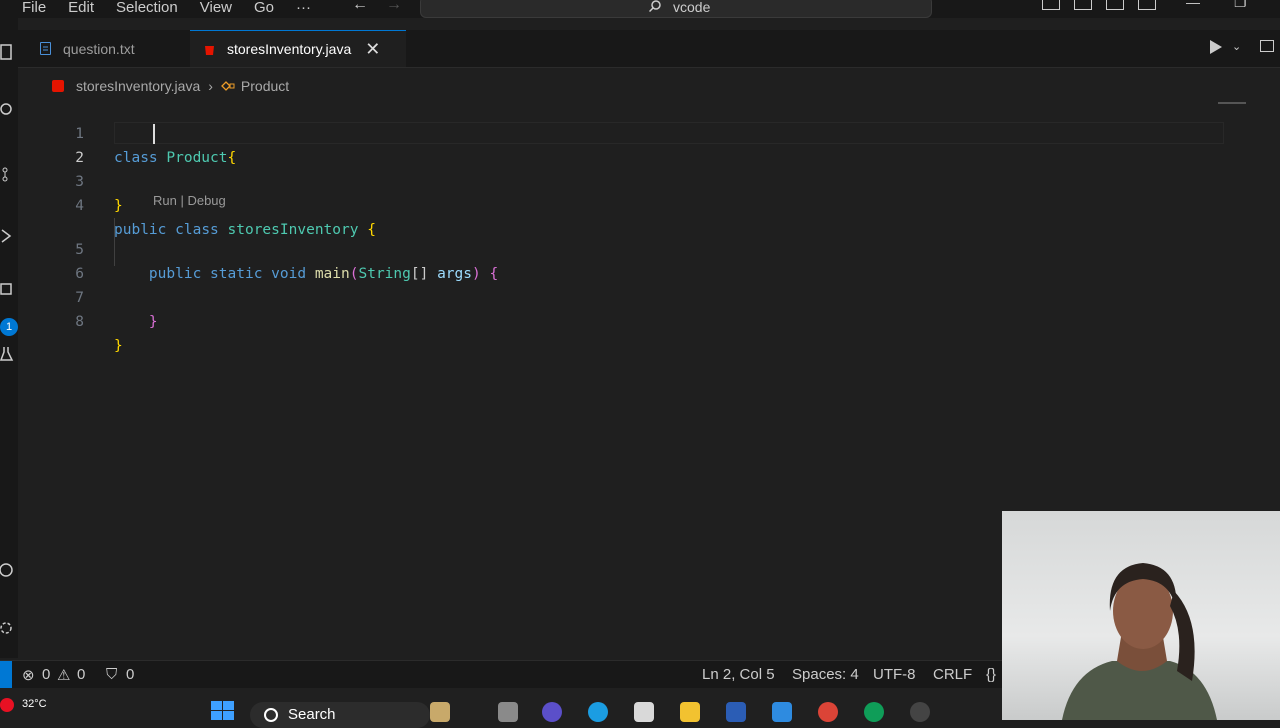 This screenshot has height=728, width=1280. What do you see at coordinates (1051, 5) in the screenshot?
I see `toggle-sidebar-icon` at bounding box center [1051, 5].